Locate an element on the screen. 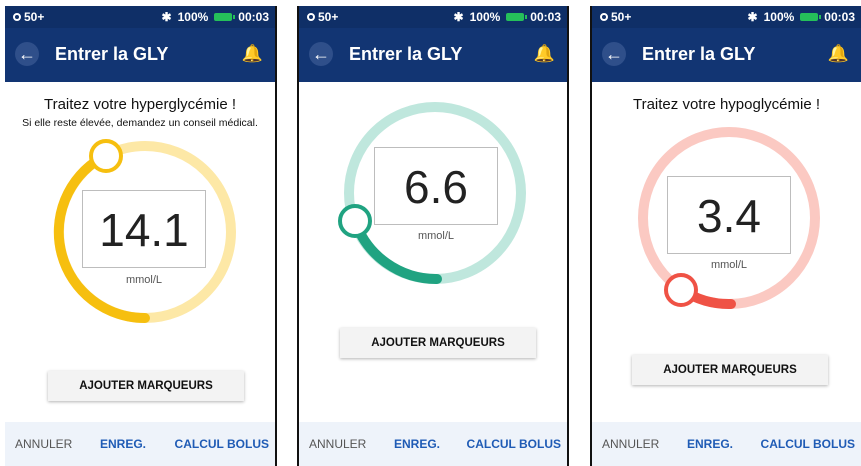 The image size is (861, 466). glucose-value-box: 3.4 is located at coordinates (729, 215).